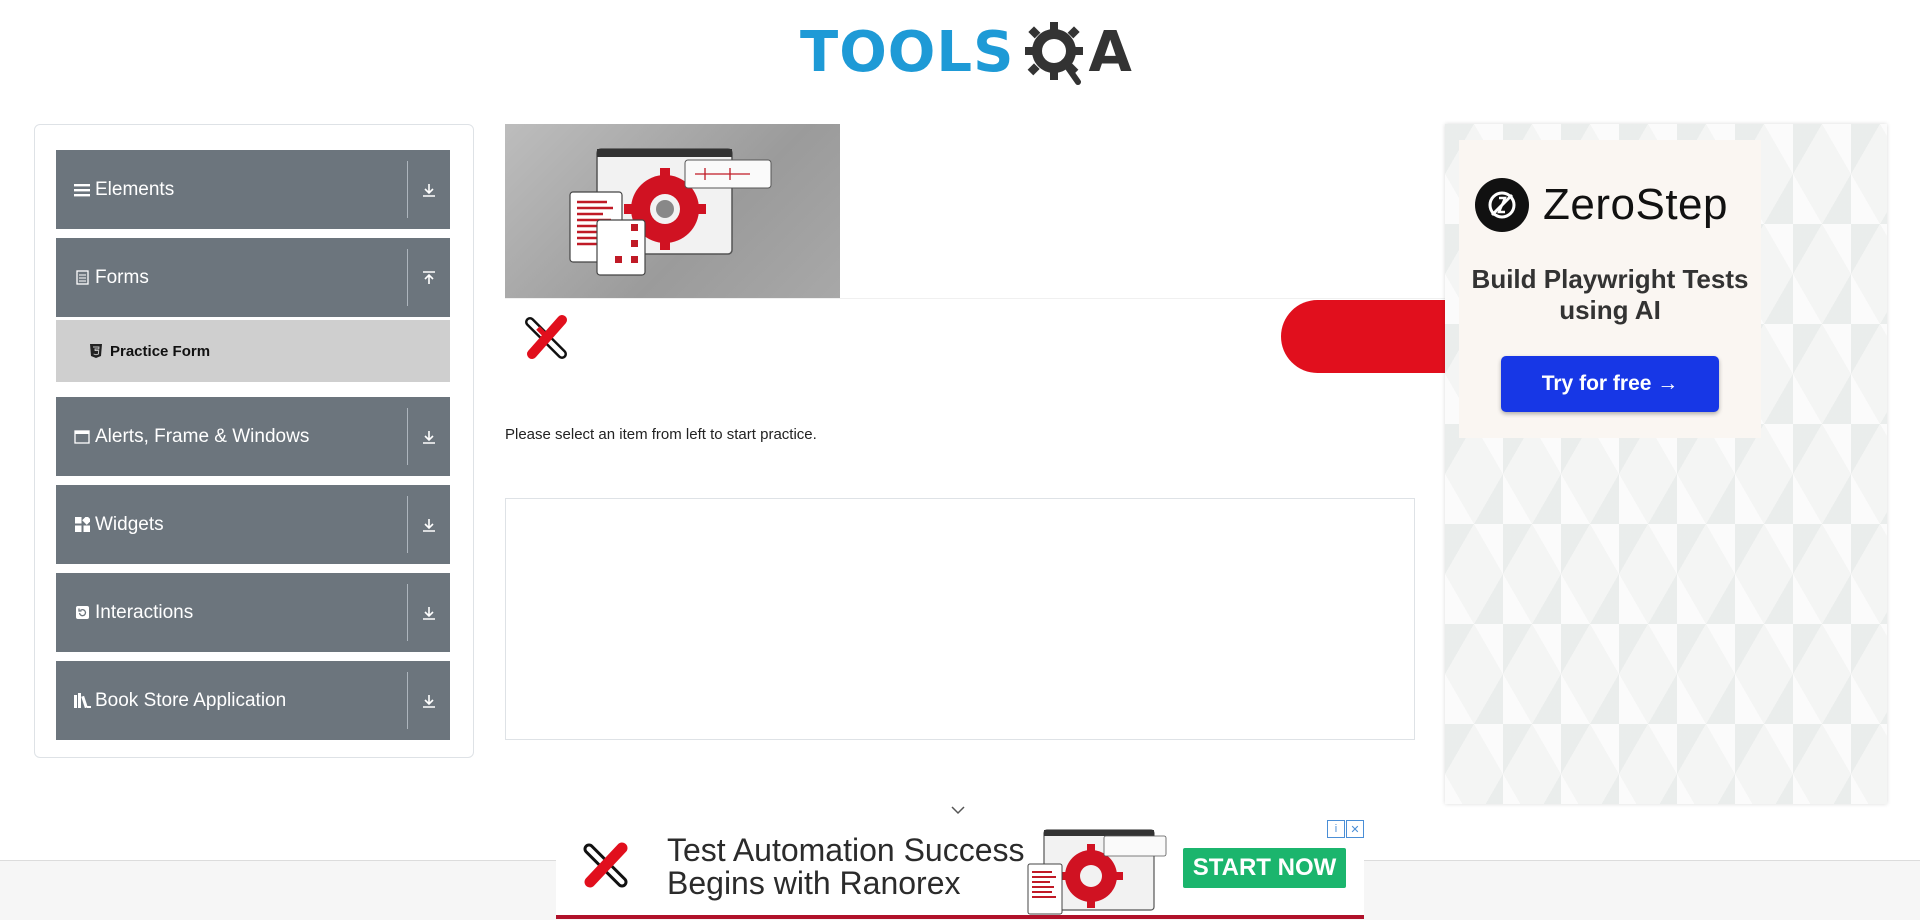  Describe the element at coordinates (253, 612) in the screenshot. I see `nav-group-interactions: Interactions` at that location.